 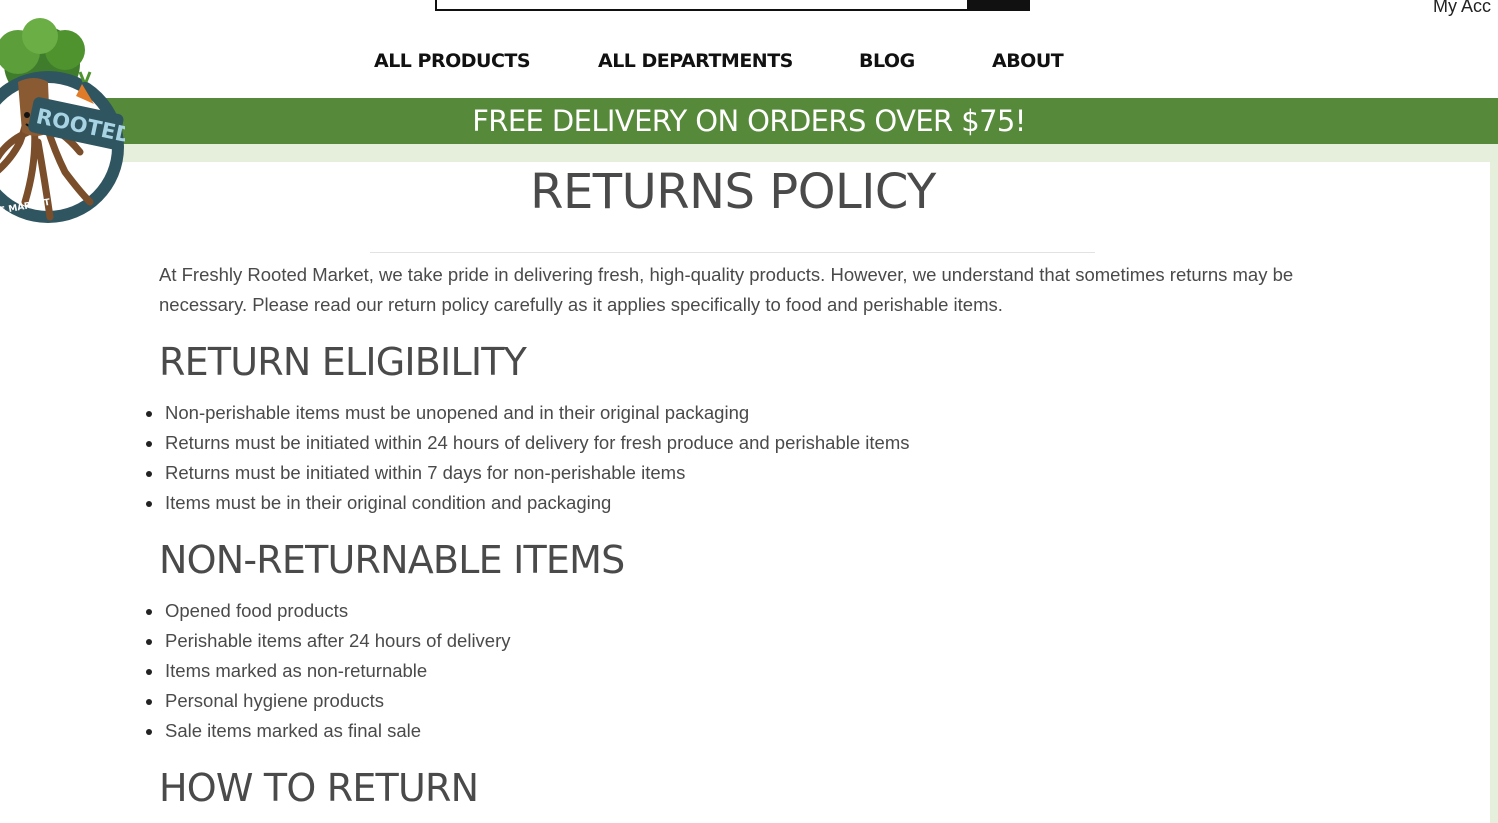 I want to click on promo-banner-text: FREE DELIVERY ON ORDERS OVER $75!, so click(x=749, y=121).